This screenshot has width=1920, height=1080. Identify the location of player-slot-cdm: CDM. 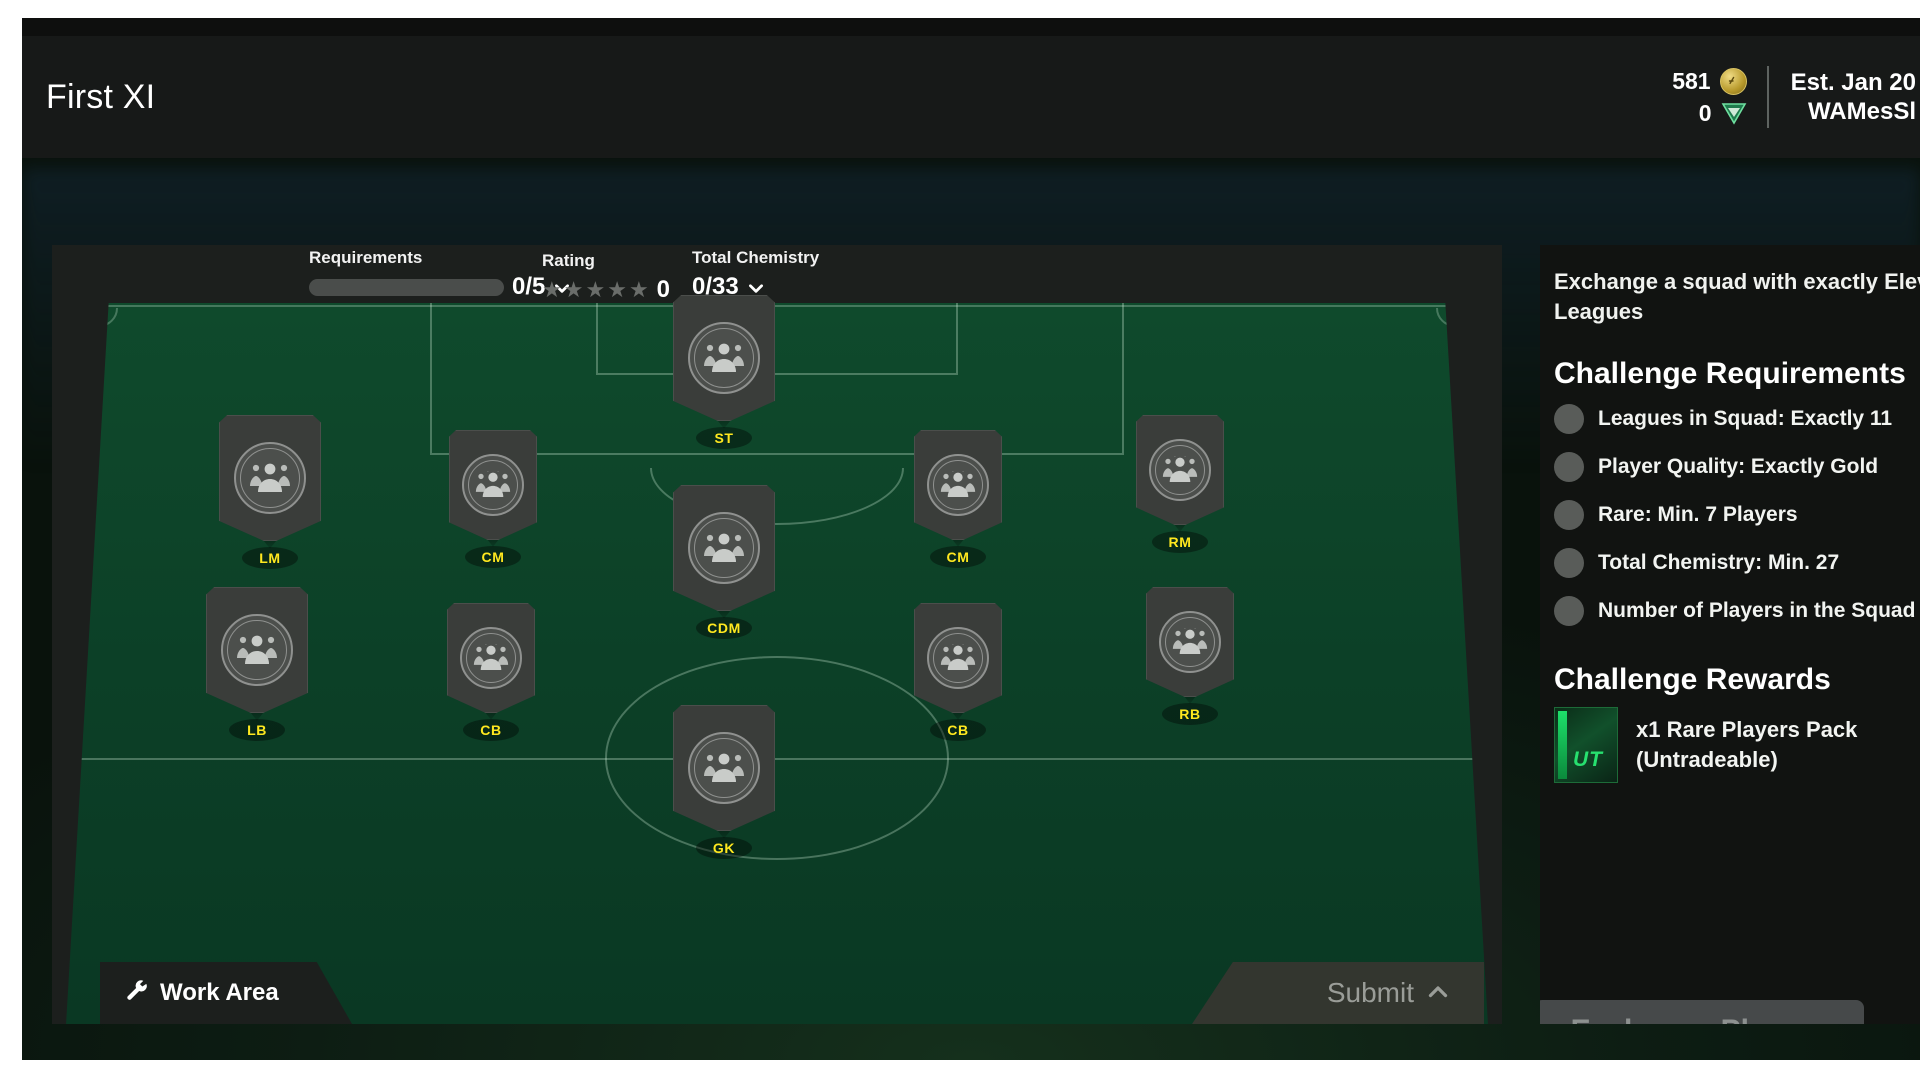
(724, 562).